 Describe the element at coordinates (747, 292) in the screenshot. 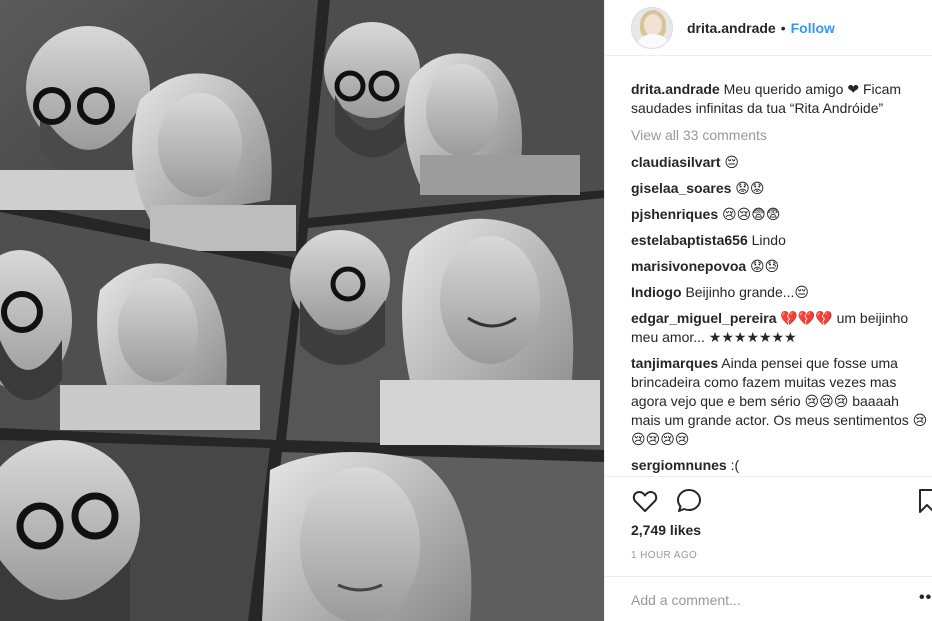

I see `comment-text: Beijinho grande...😔` at that location.